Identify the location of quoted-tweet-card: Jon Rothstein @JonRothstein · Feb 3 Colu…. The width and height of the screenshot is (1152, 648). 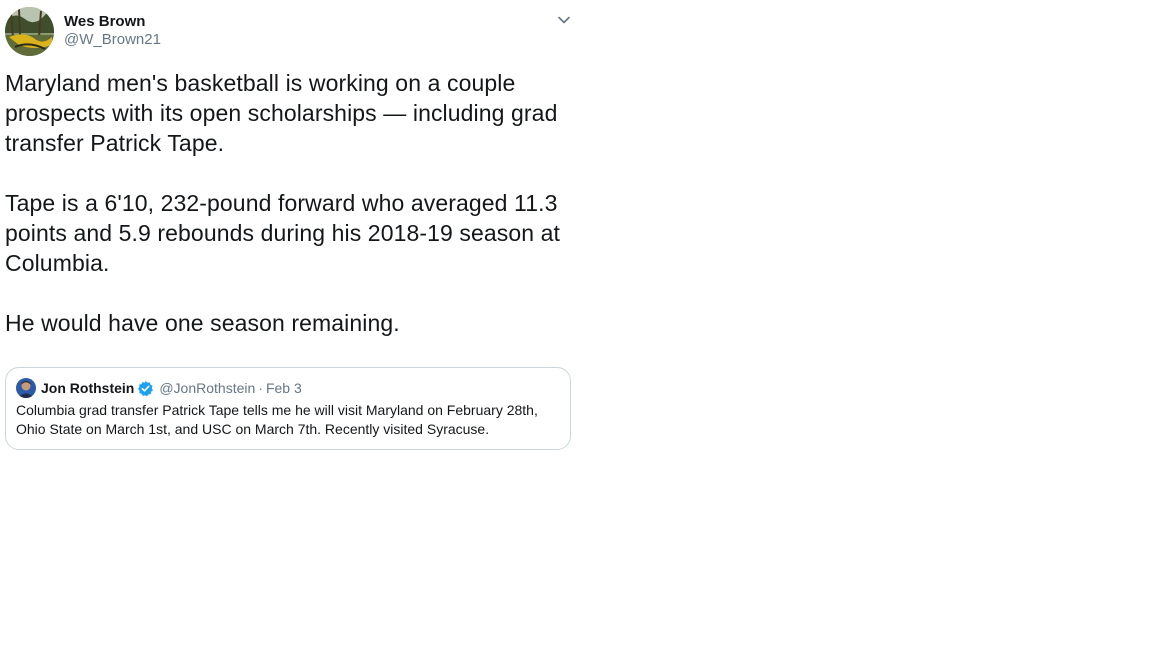
(288, 408).